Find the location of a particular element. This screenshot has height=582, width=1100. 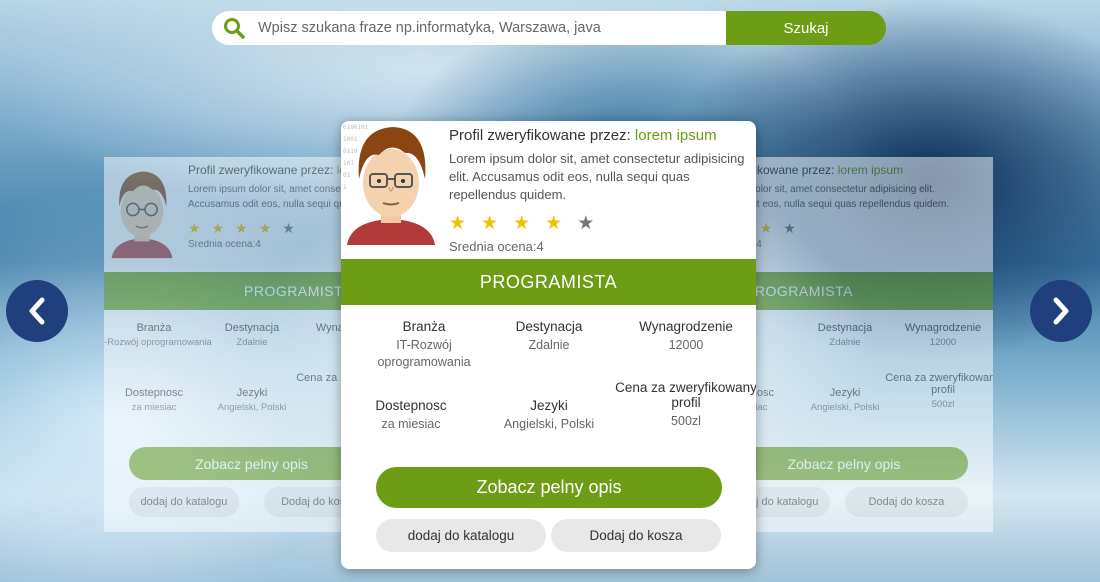

svg-text: 101 is located at coordinates (348, 163).